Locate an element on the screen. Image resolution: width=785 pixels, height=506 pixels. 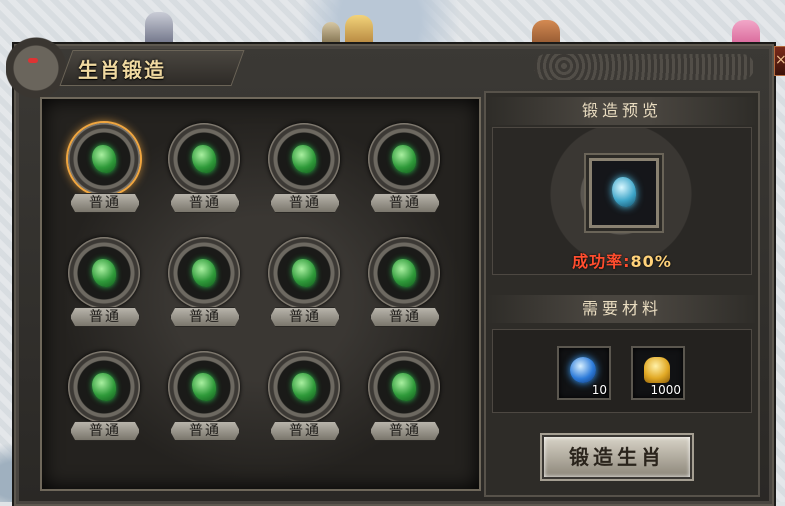
success-rate: 成功率:80% is located at coordinates (622, 260).